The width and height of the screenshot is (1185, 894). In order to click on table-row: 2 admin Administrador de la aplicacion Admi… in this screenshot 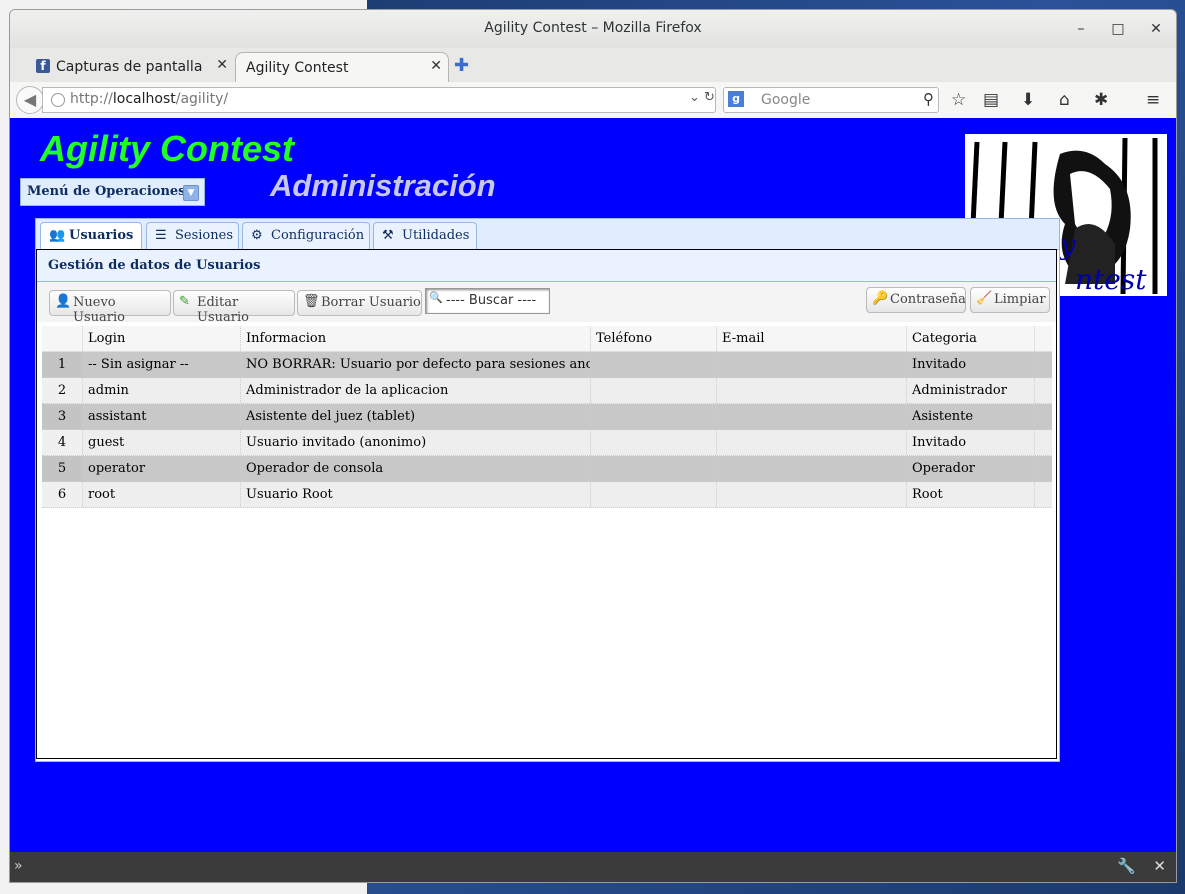, I will do `click(547, 391)`.